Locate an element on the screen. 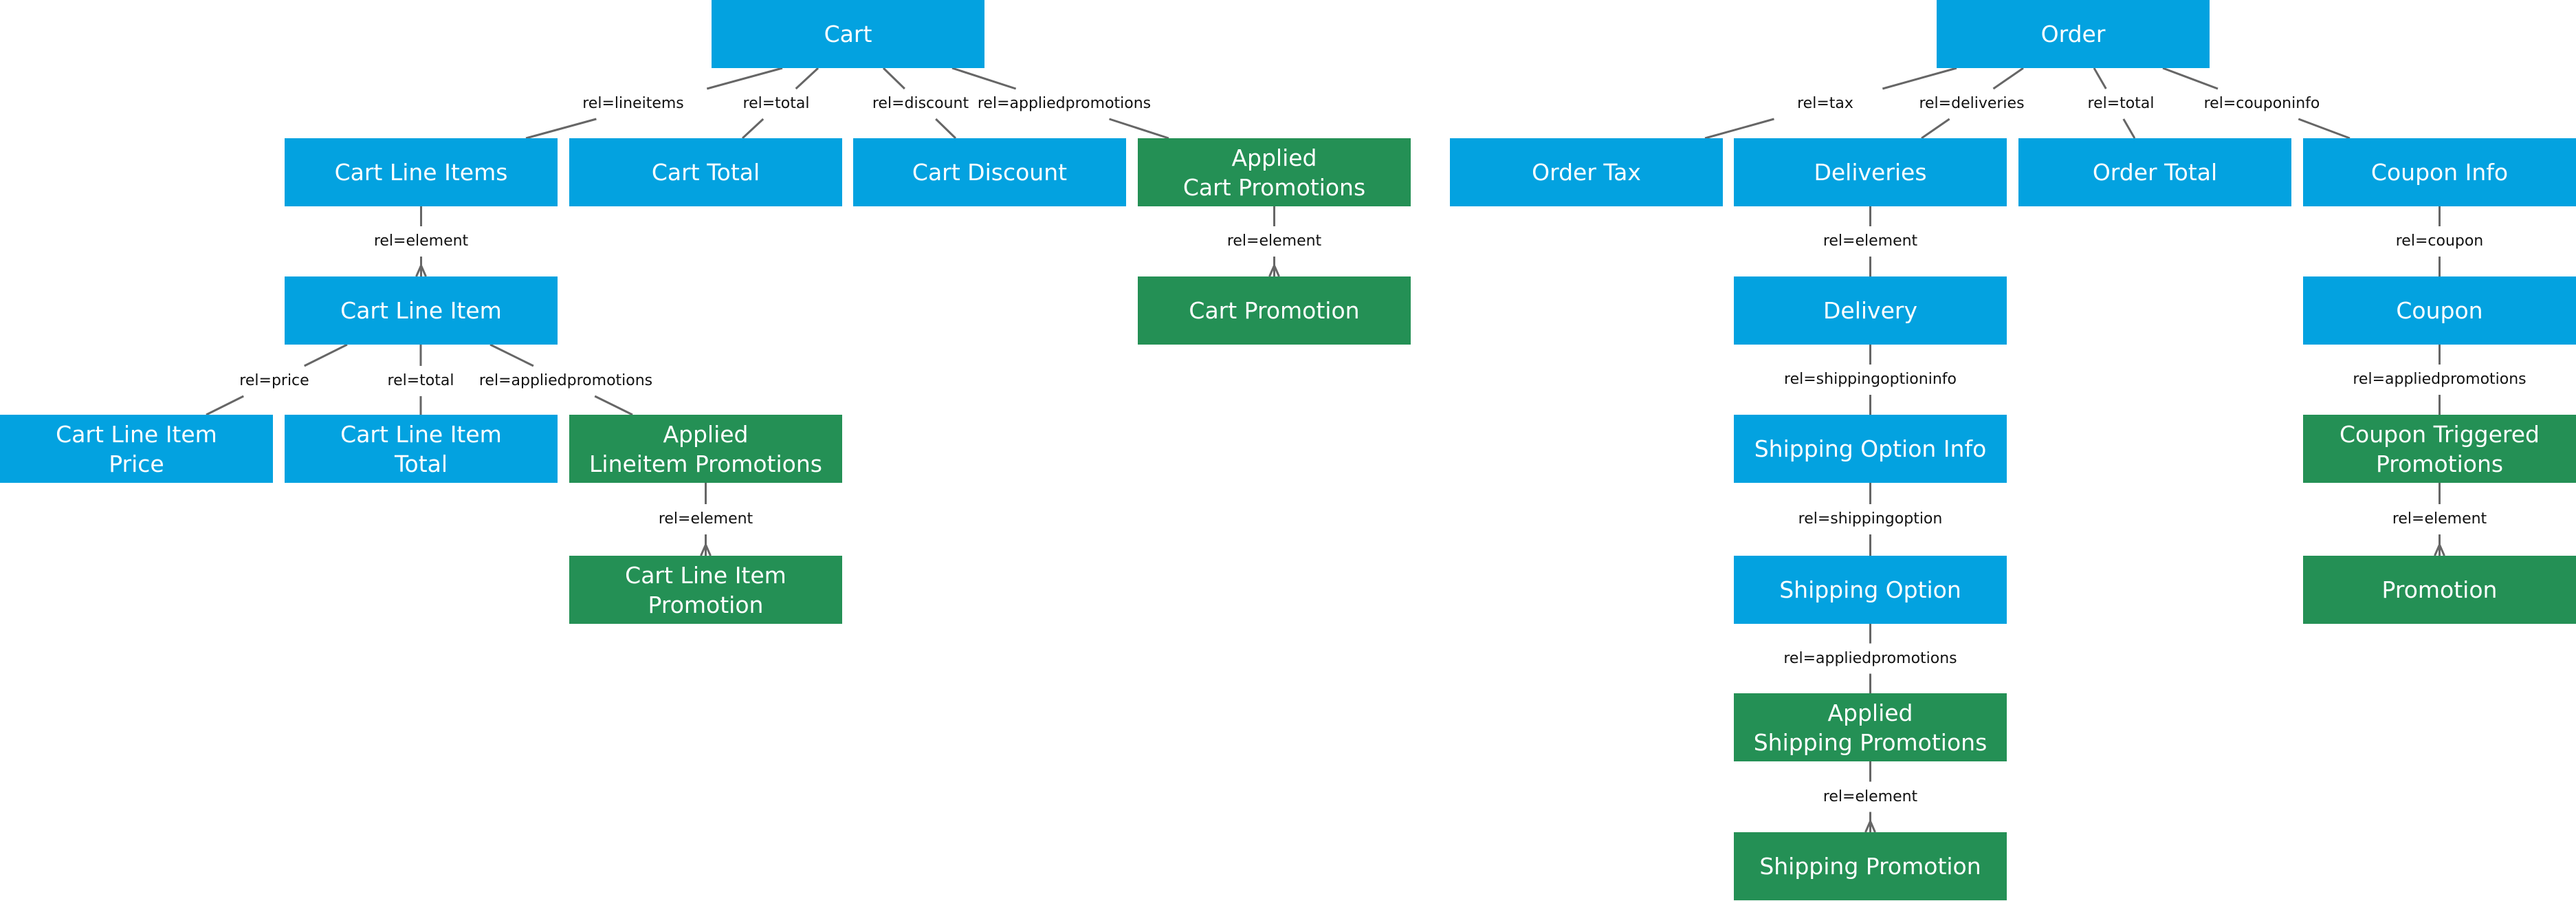 The height and width of the screenshot is (901, 2576). connector-cart-line-items-upper is located at coordinates (744, 78).